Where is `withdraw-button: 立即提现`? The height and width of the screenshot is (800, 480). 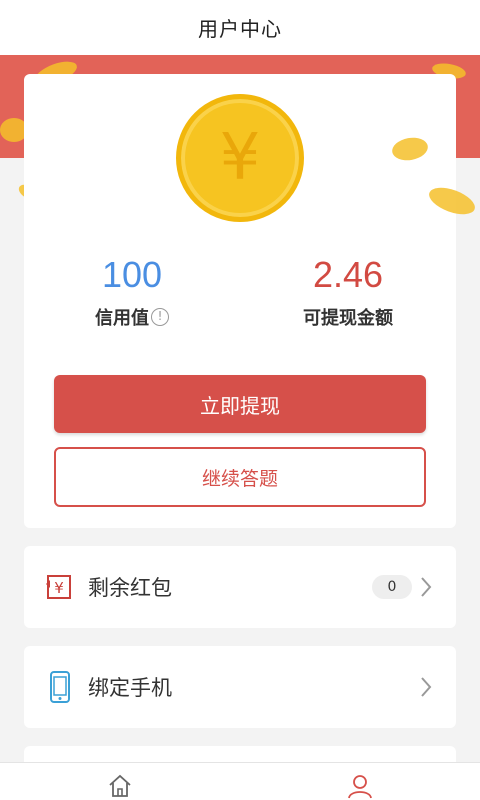 withdraw-button: 立即提现 is located at coordinates (240, 404).